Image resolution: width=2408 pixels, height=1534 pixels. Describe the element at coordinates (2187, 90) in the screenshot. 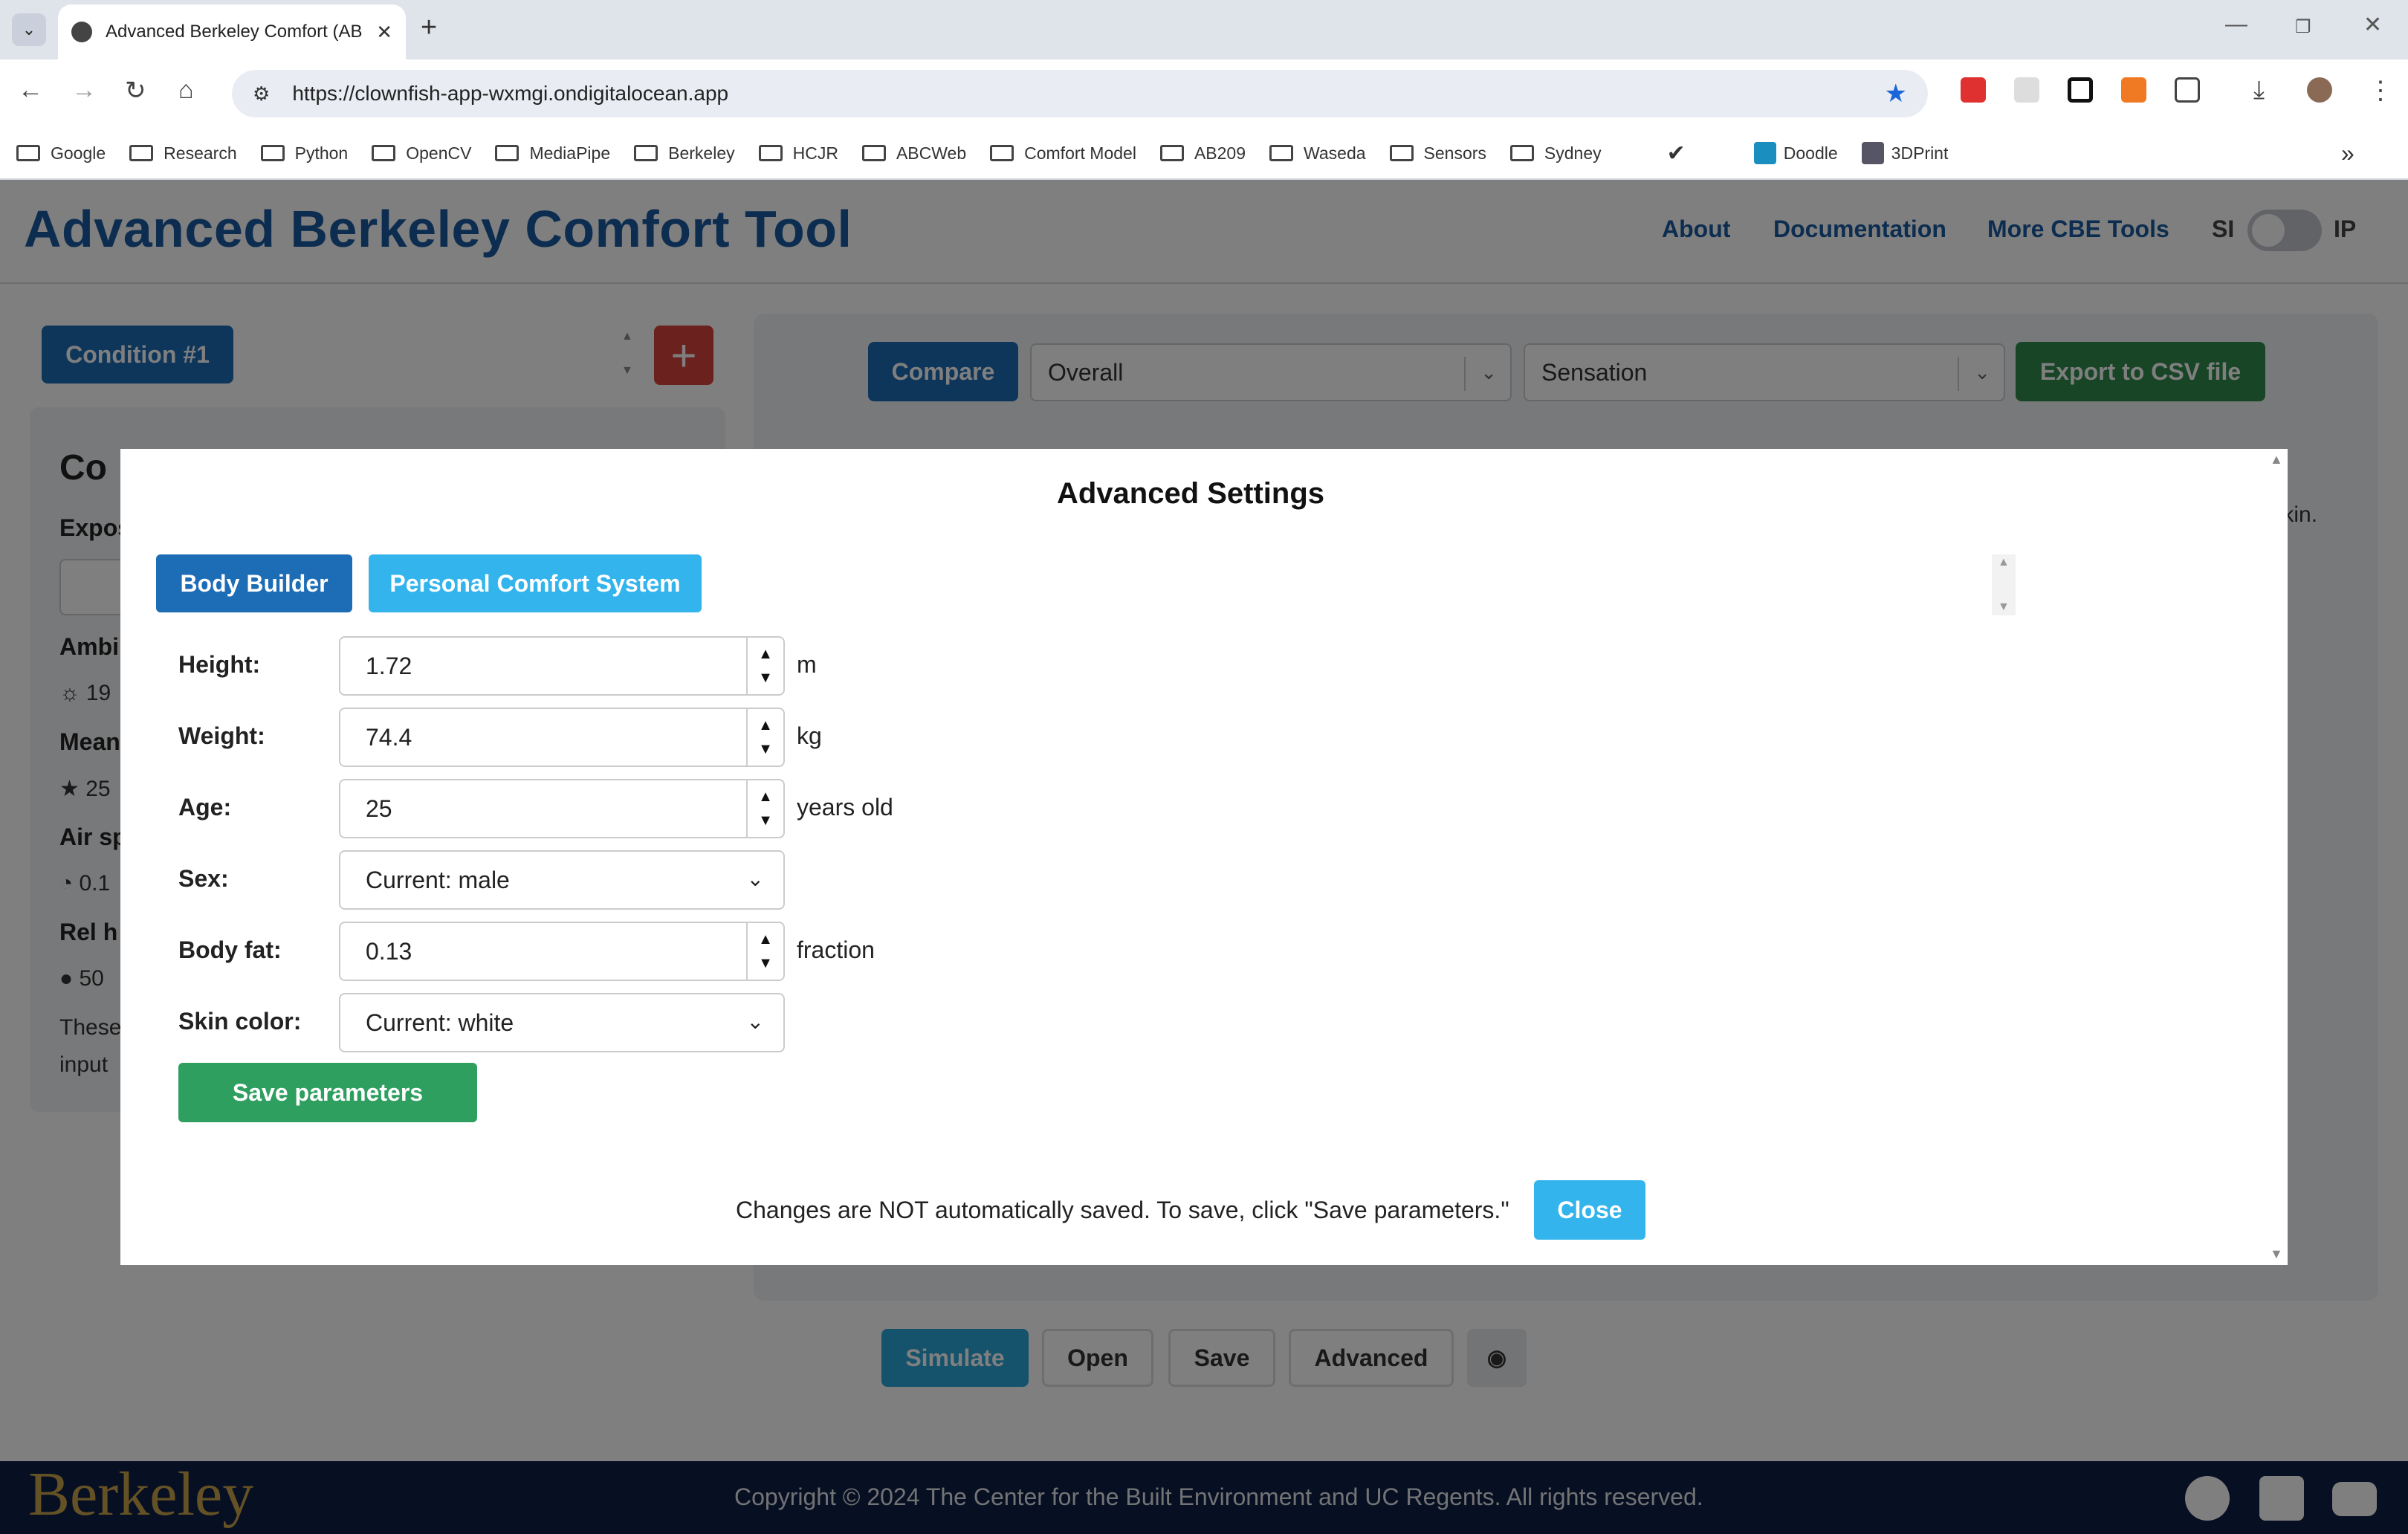

I see `extensions-puzzle-icon` at that location.